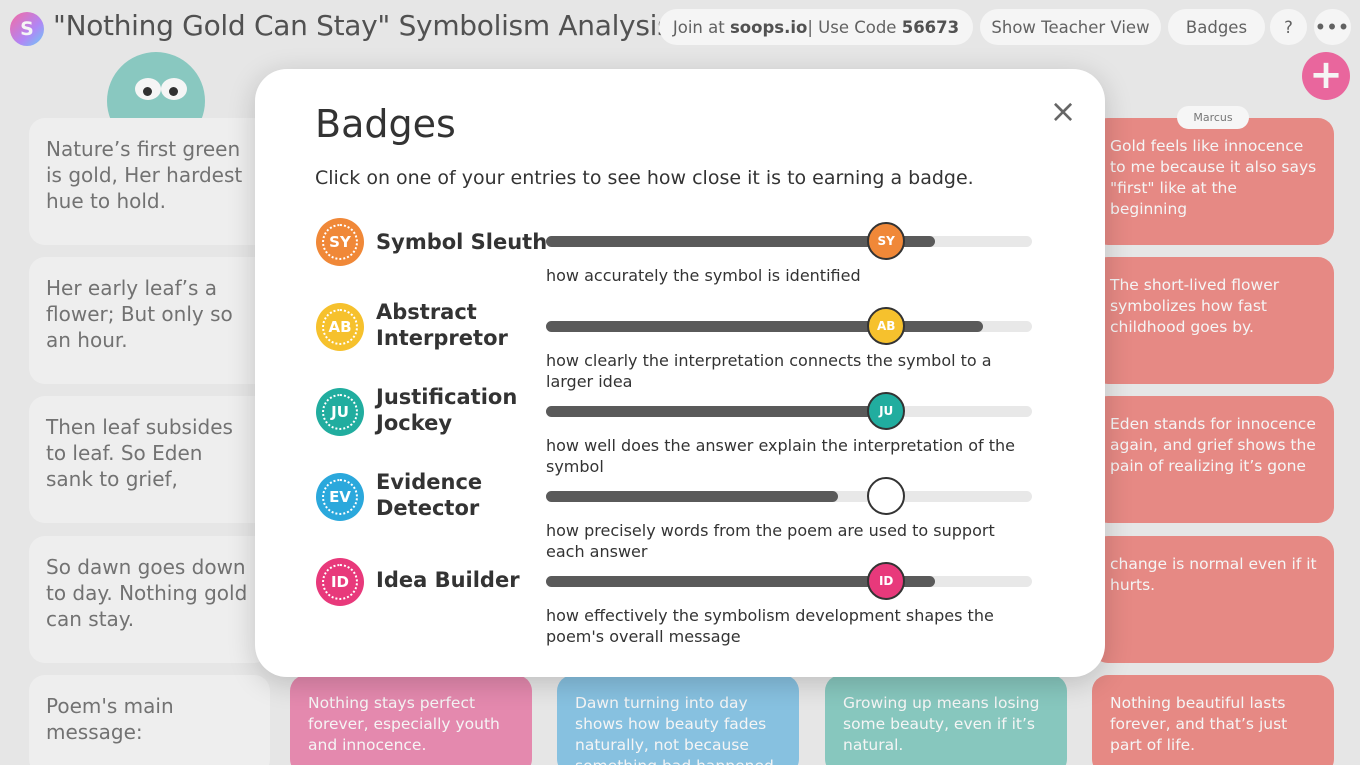 This screenshot has height=765, width=1360. Describe the element at coordinates (886, 411) in the screenshot. I see `badge-progress-knob: JU` at that location.